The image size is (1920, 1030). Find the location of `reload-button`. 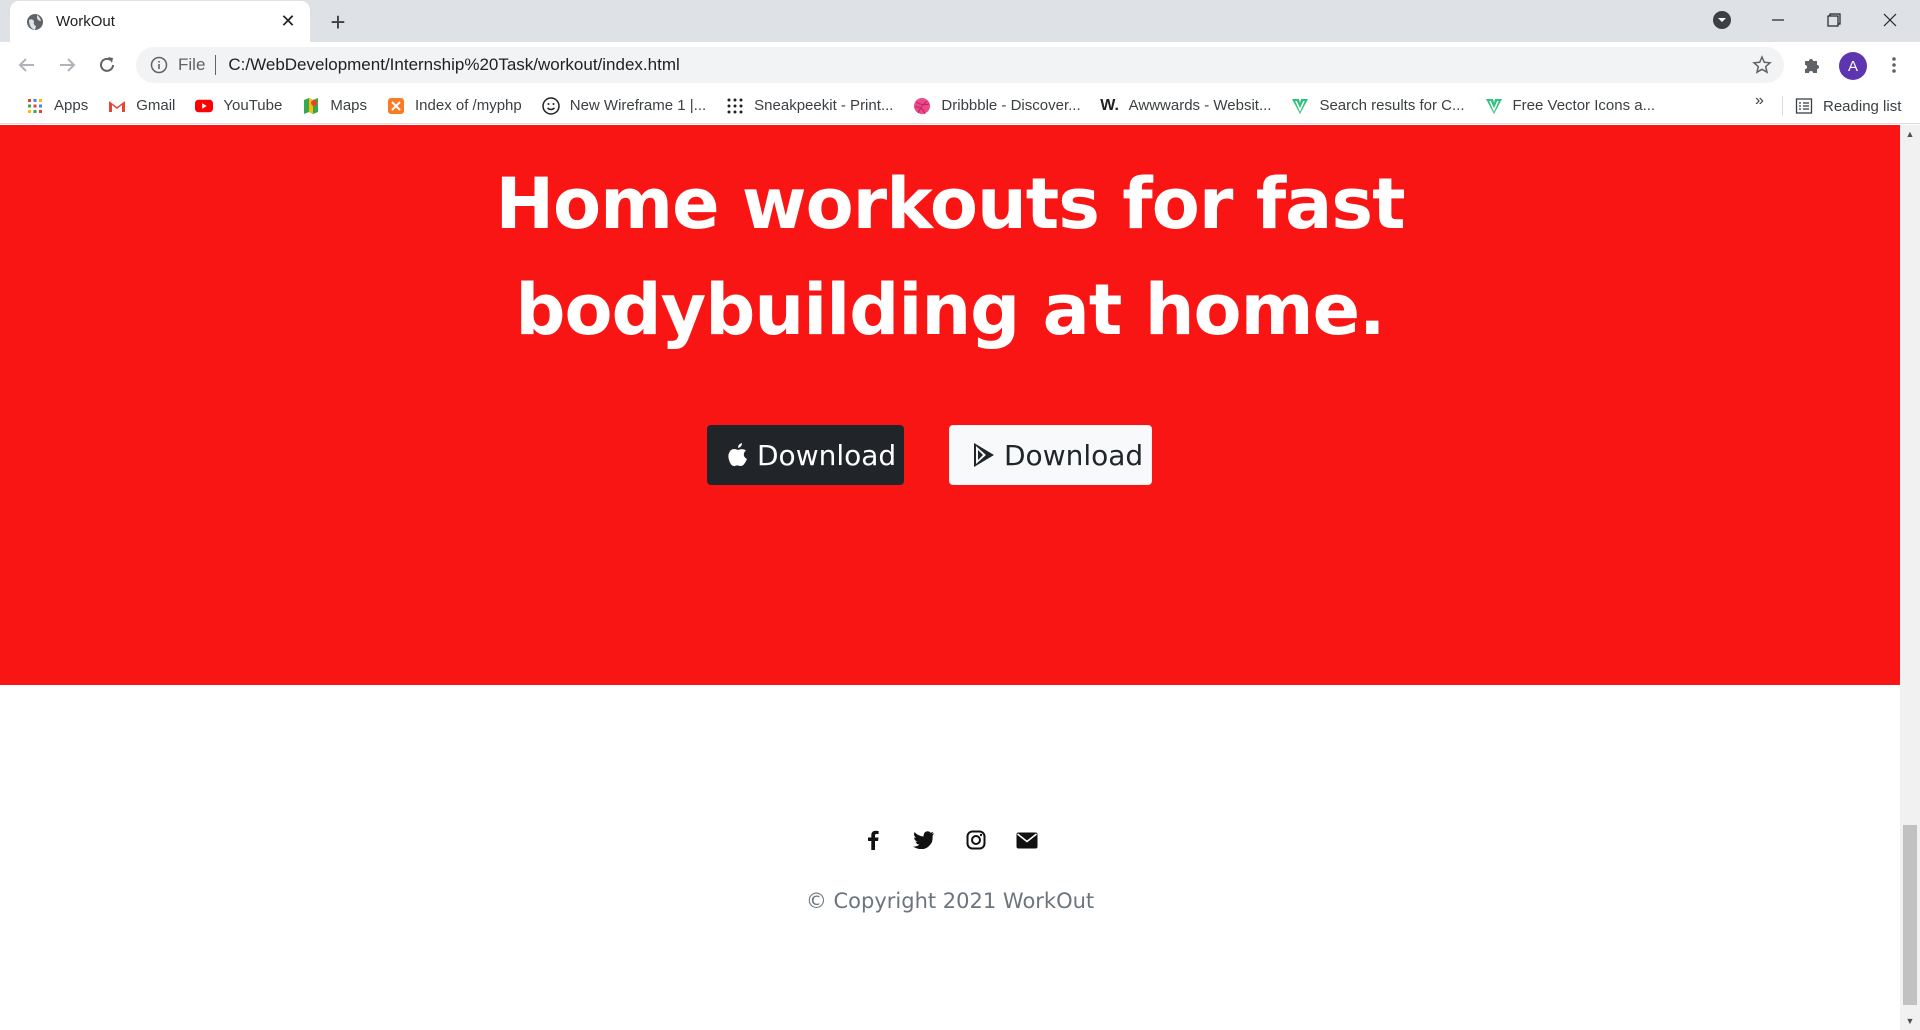

reload-button is located at coordinates (107, 65).